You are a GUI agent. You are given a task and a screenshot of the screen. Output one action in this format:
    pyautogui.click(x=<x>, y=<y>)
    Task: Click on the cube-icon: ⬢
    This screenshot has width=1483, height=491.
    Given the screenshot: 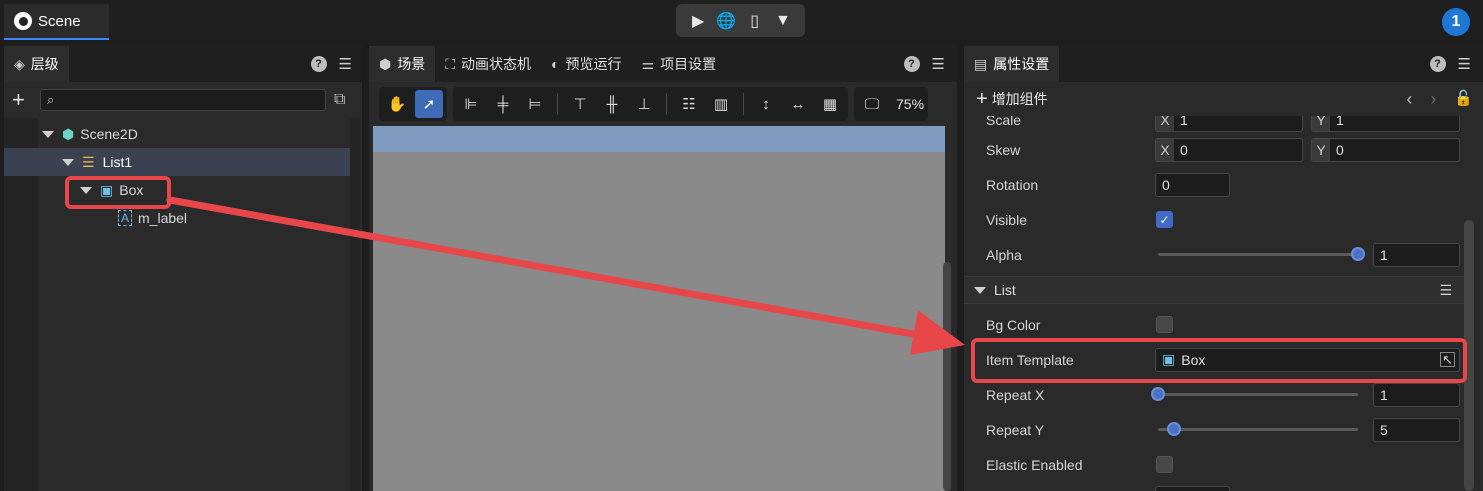 What is the action you would take?
    pyautogui.click(x=68, y=133)
    